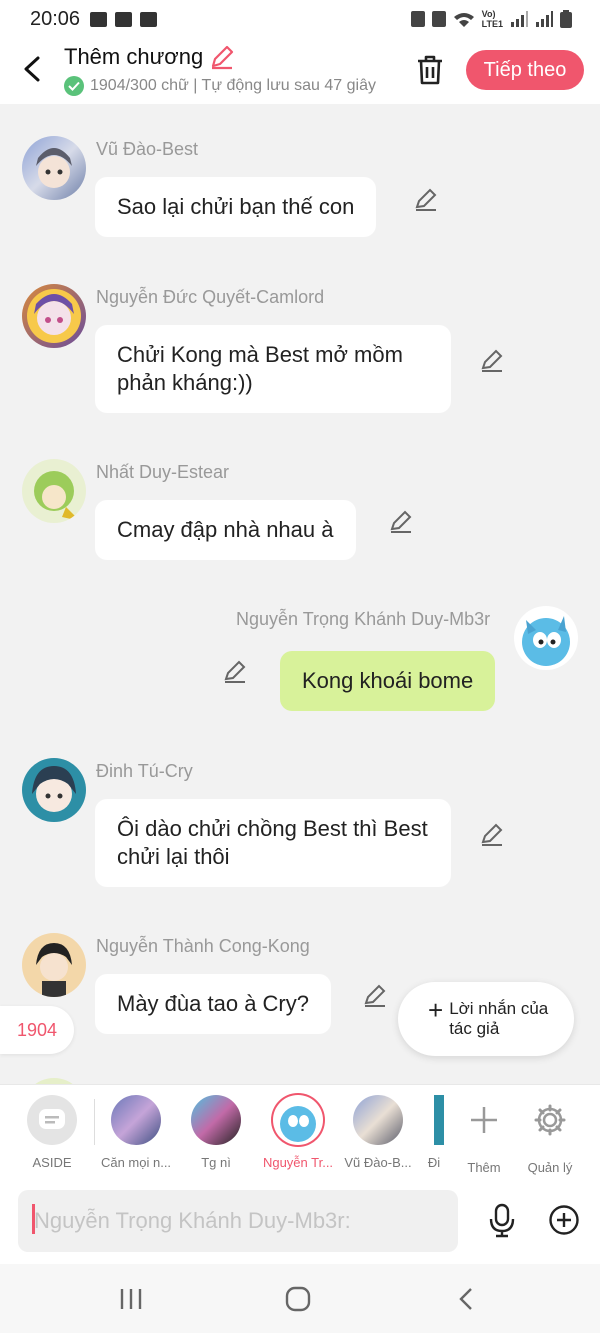  What do you see at coordinates (210, 297) in the screenshot?
I see `message-author: Nguyễn Đức Quyết-Camlord` at bounding box center [210, 297].